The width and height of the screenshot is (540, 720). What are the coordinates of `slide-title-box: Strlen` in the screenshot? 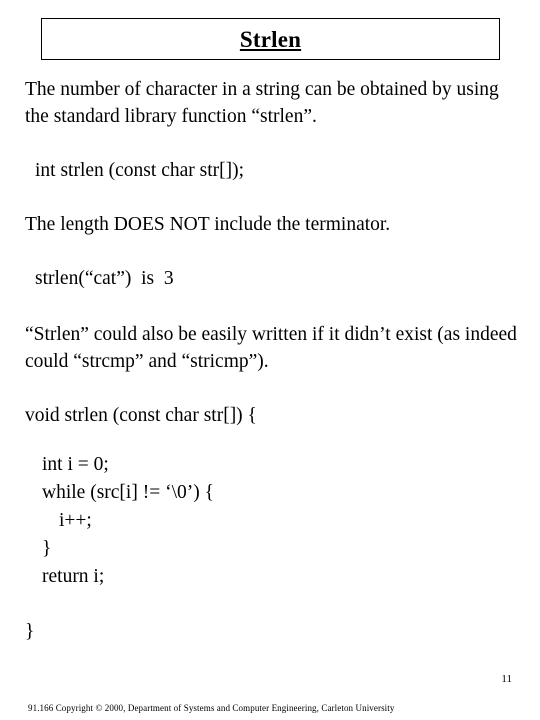 It's located at (270, 39).